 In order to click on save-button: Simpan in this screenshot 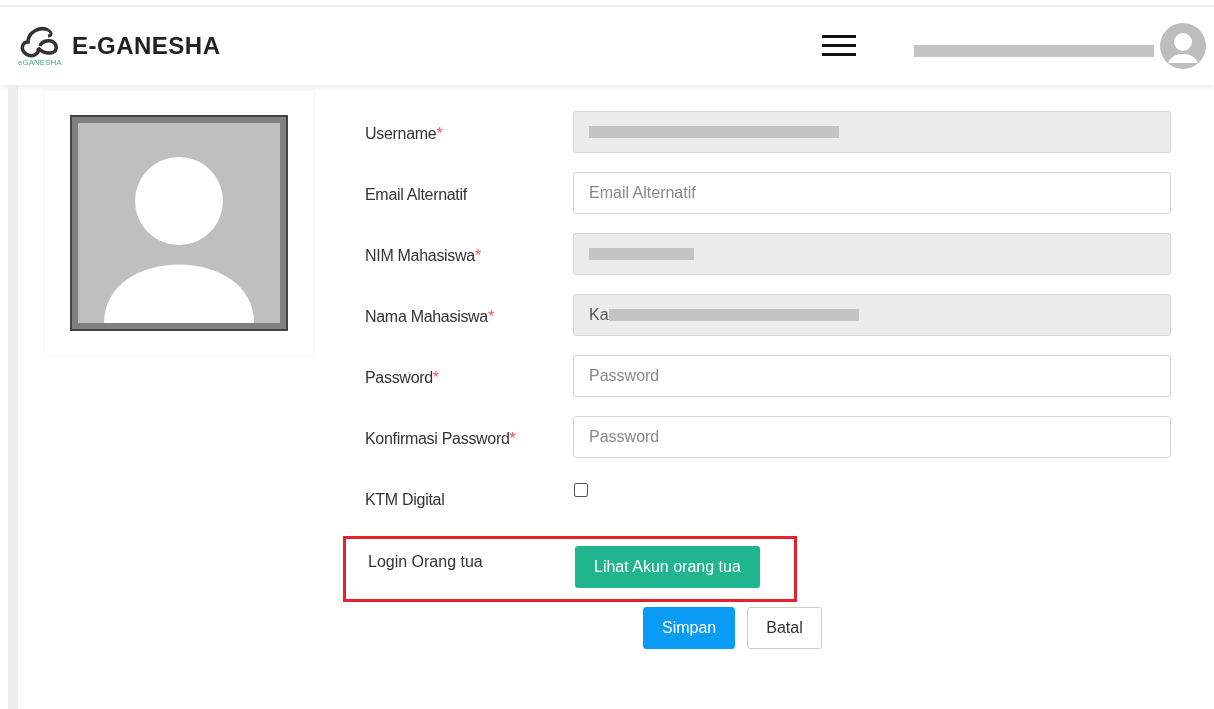, I will do `click(689, 628)`.